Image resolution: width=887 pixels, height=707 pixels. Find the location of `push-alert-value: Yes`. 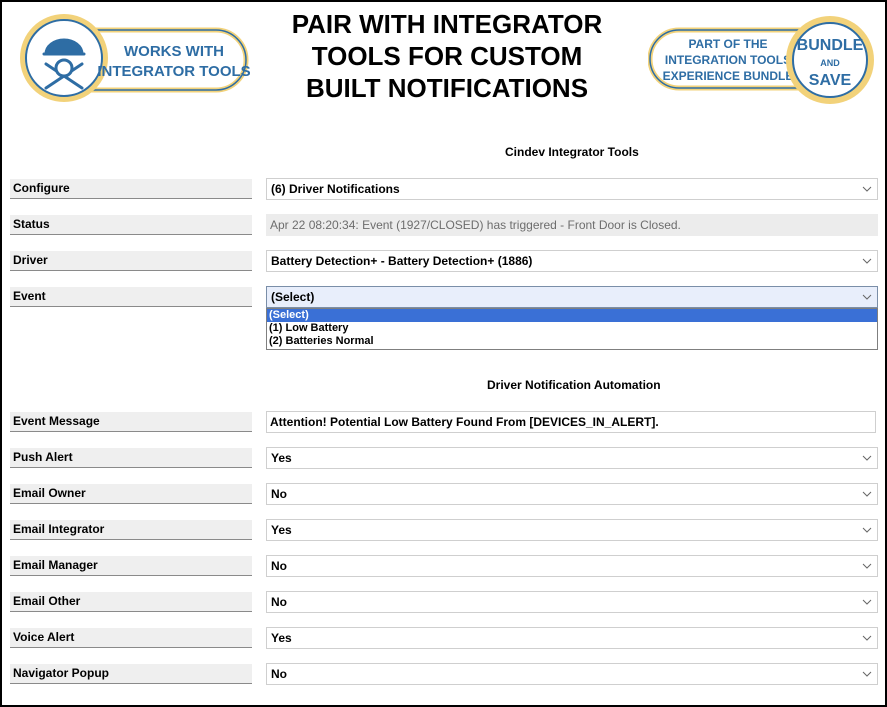

push-alert-value: Yes is located at coordinates (281, 458).